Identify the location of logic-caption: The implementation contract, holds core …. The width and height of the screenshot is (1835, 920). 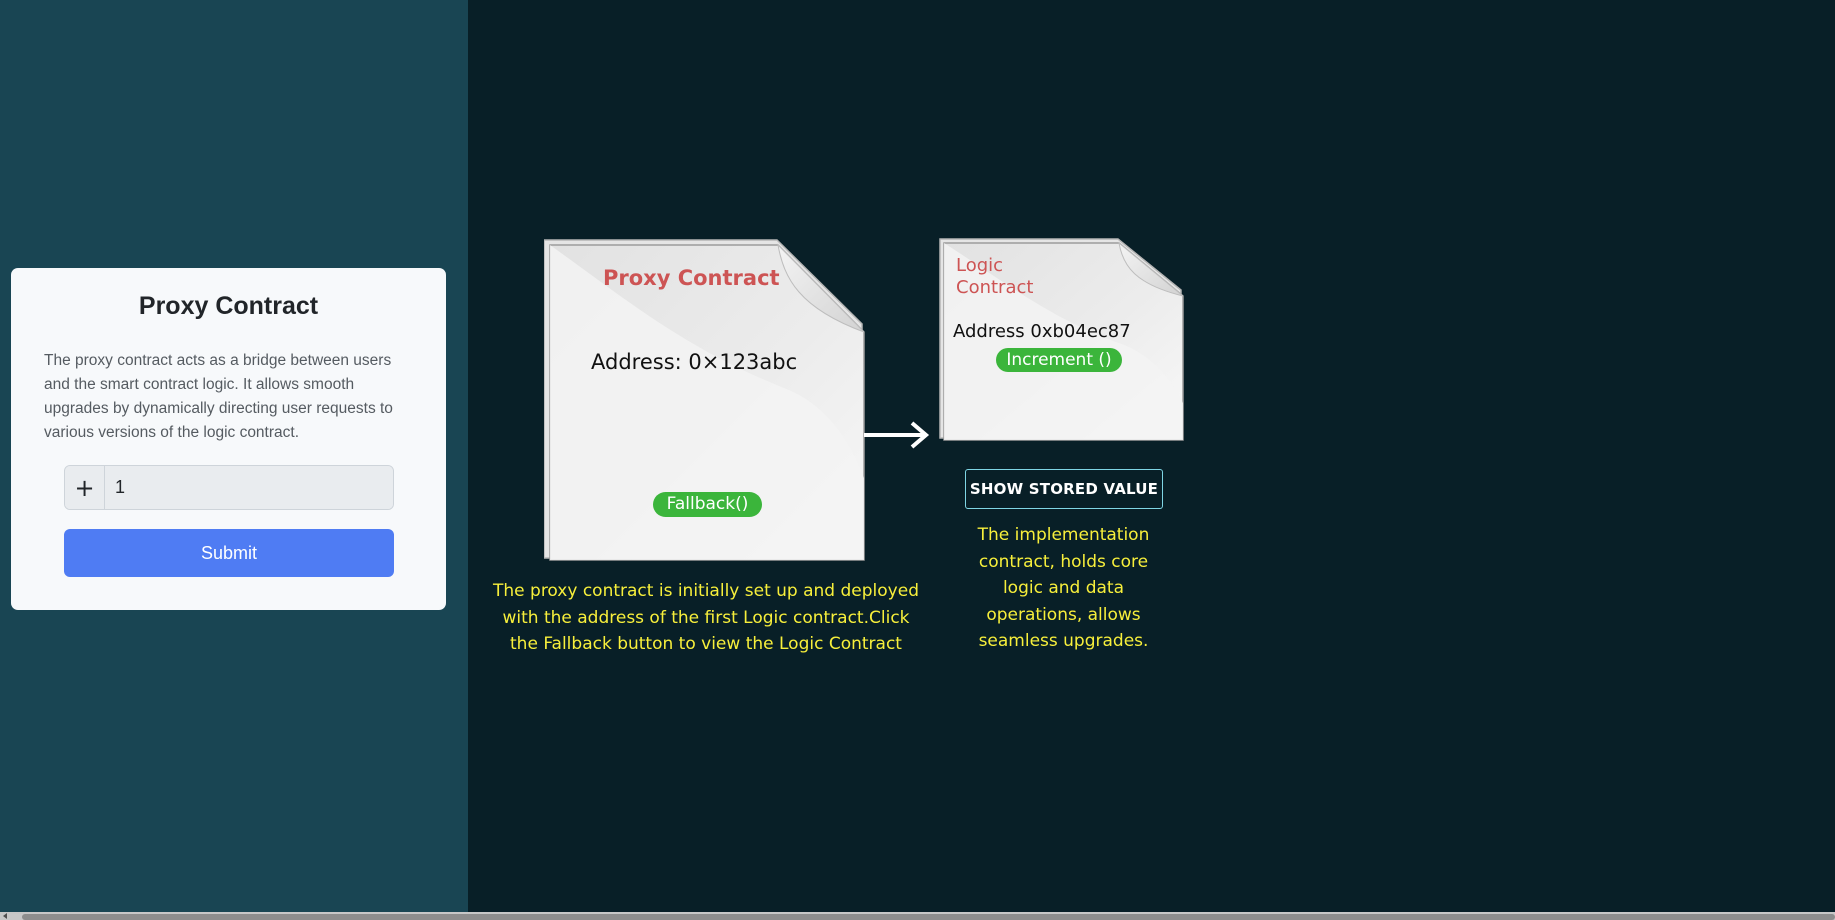
(1063, 588).